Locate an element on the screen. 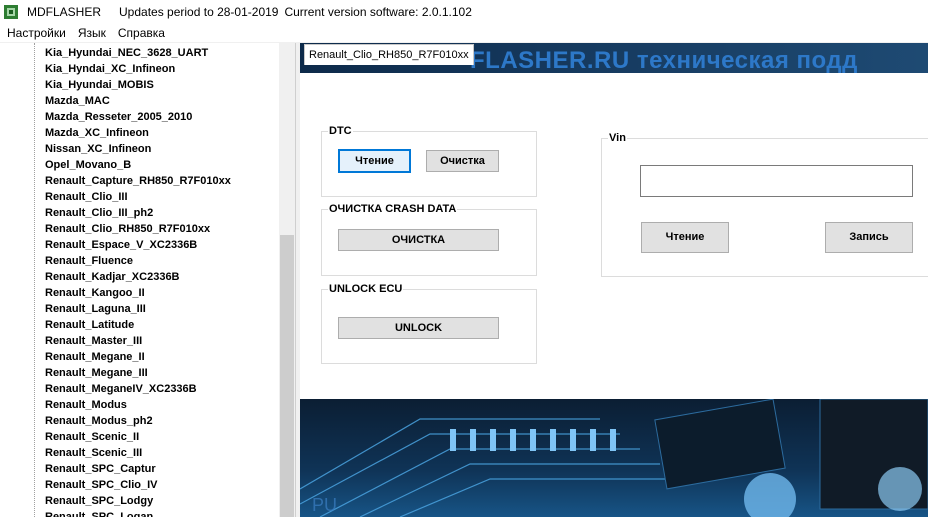 Image resolution: width=928 pixels, height=517 pixels. vin-read-button: Чтение is located at coordinates (685, 237).